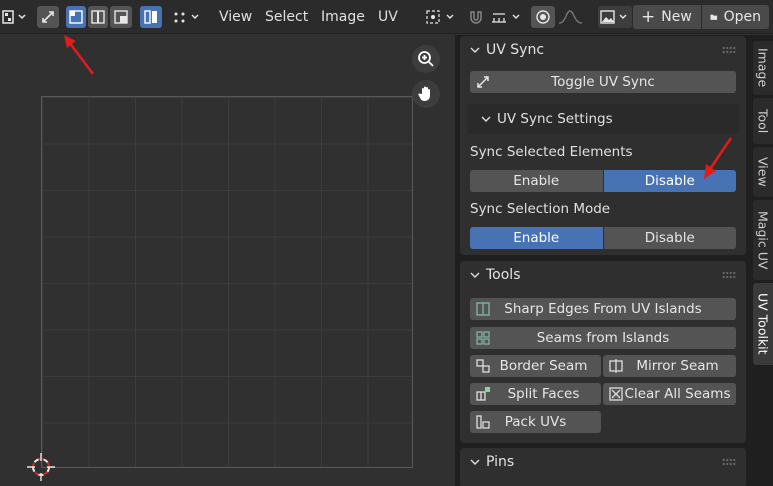 The height and width of the screenshot is (486, 773). I want to click on open-image-button: Open, so click(735, 17).